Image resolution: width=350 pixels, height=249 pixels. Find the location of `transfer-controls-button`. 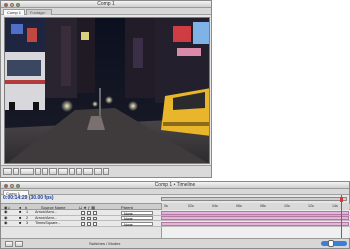

transfer-controls-button is located at coordinates (19, 244).